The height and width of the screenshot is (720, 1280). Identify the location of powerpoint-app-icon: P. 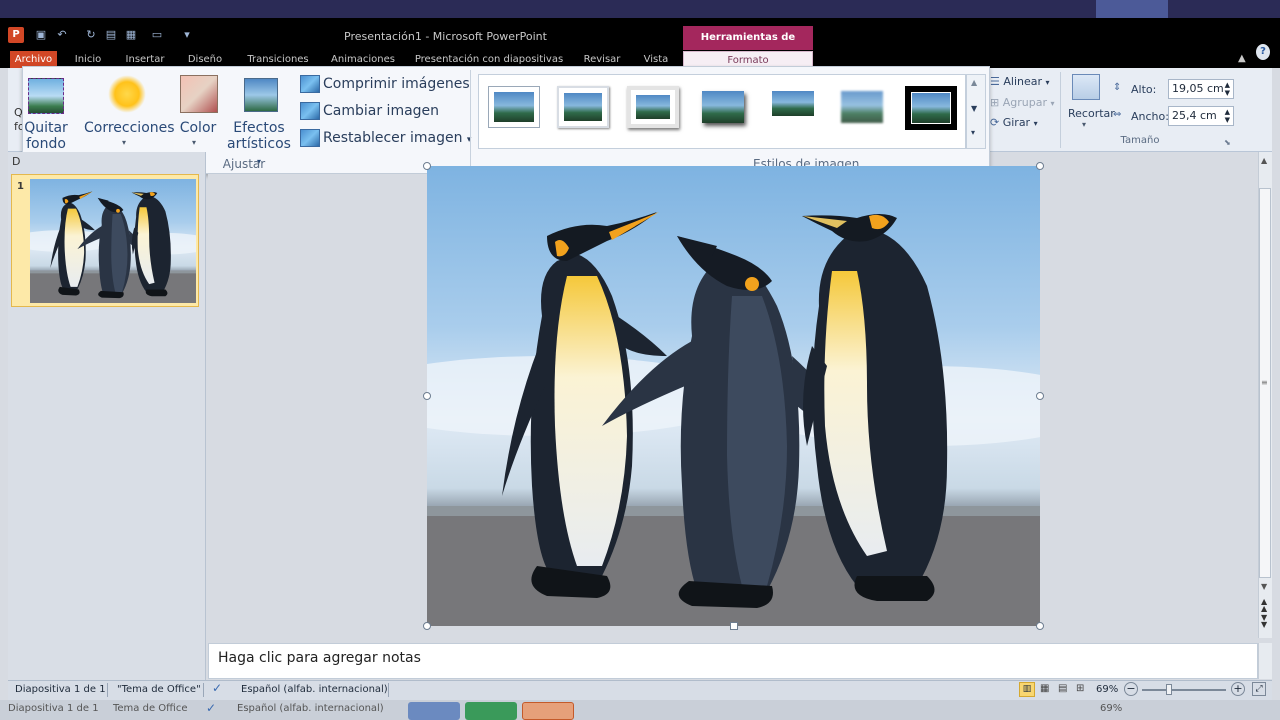
(16, 35).